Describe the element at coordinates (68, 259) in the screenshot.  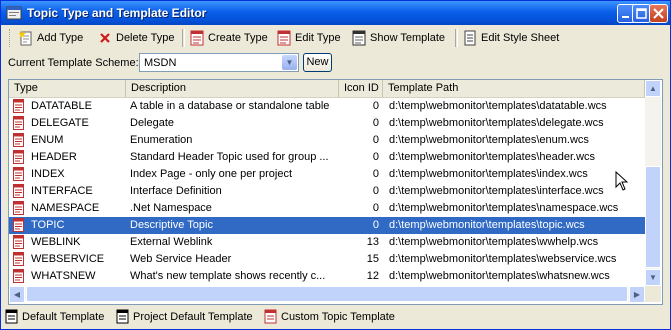
I see `cell-type: WEBSERVICE` at that location.